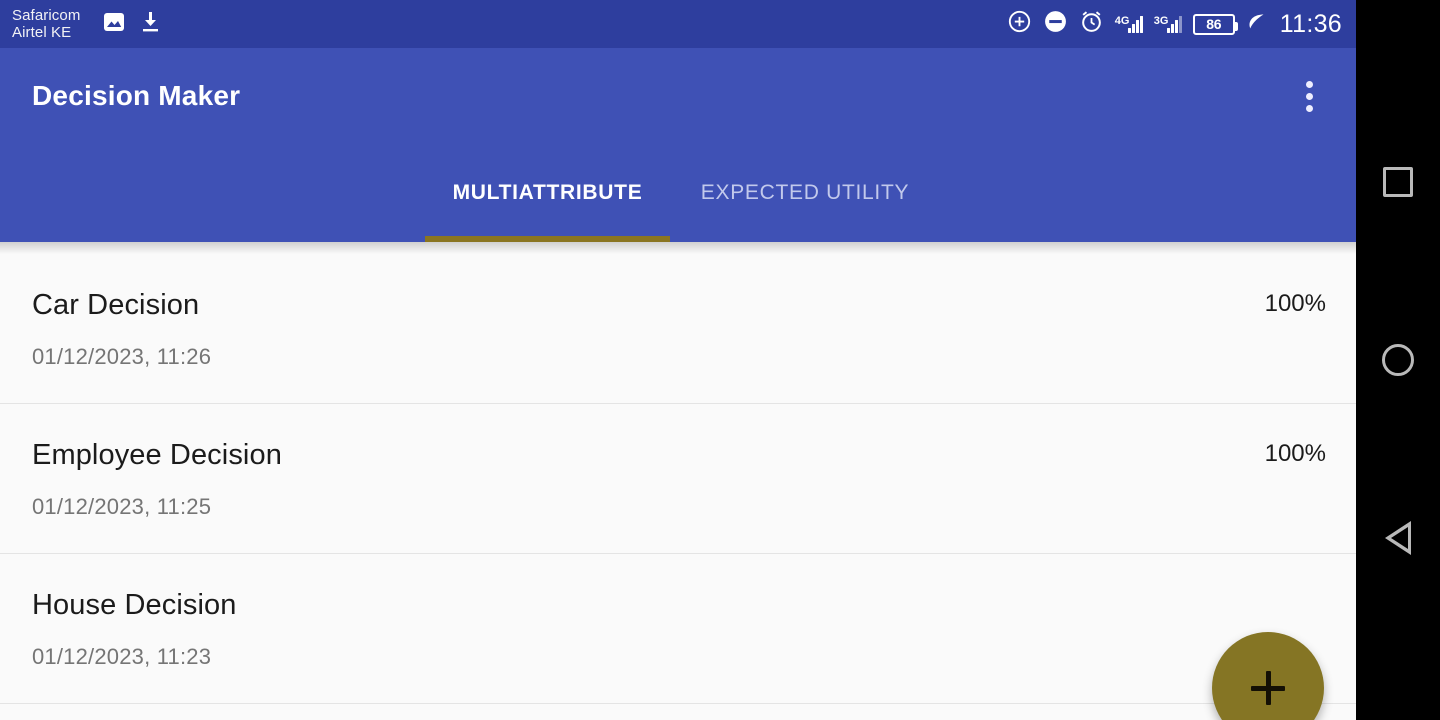 The image size is (1440, 720). I want to click on signal-sim2: 3G, so click(1167, 23).